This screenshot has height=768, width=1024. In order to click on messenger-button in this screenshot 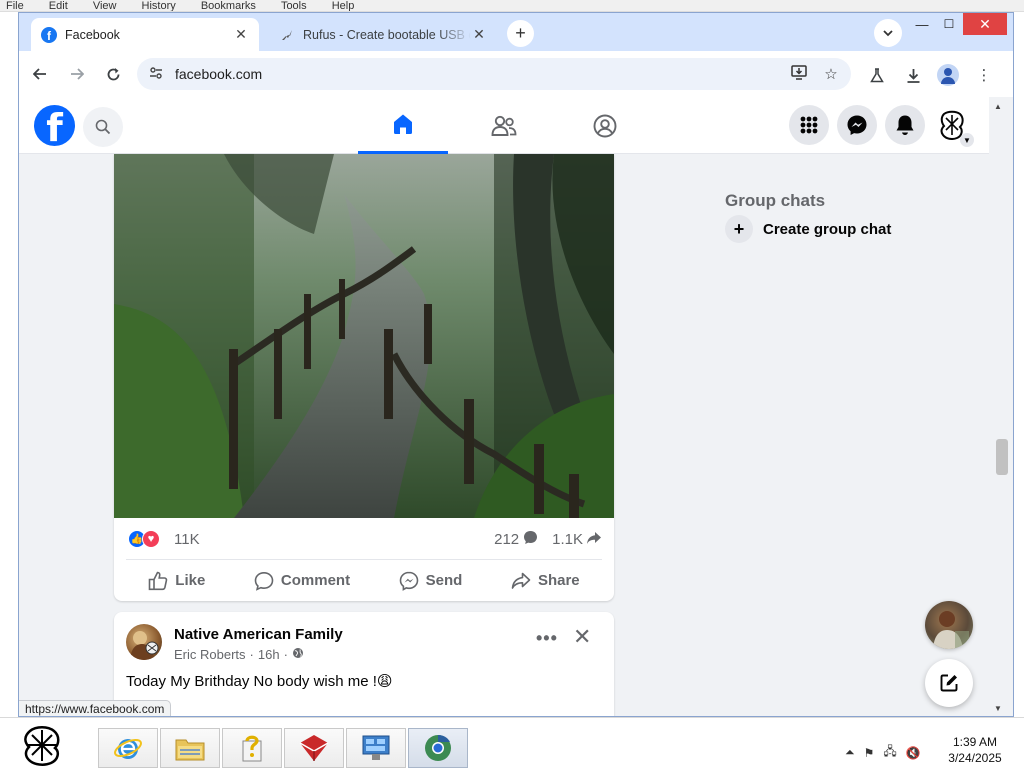, I will do `click(857, 125)`.